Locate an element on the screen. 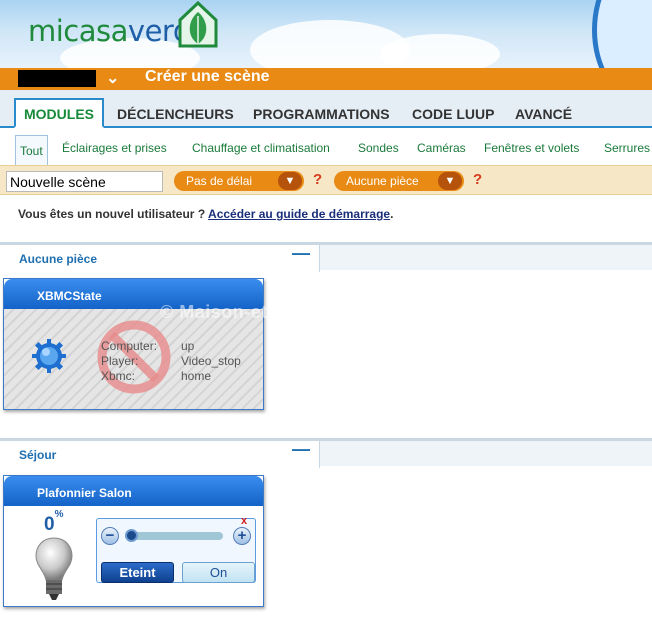 Image resolution: width=652 pixels, height=622 pixels. dimmer-slider-handle is located at coordinates (131, 535).